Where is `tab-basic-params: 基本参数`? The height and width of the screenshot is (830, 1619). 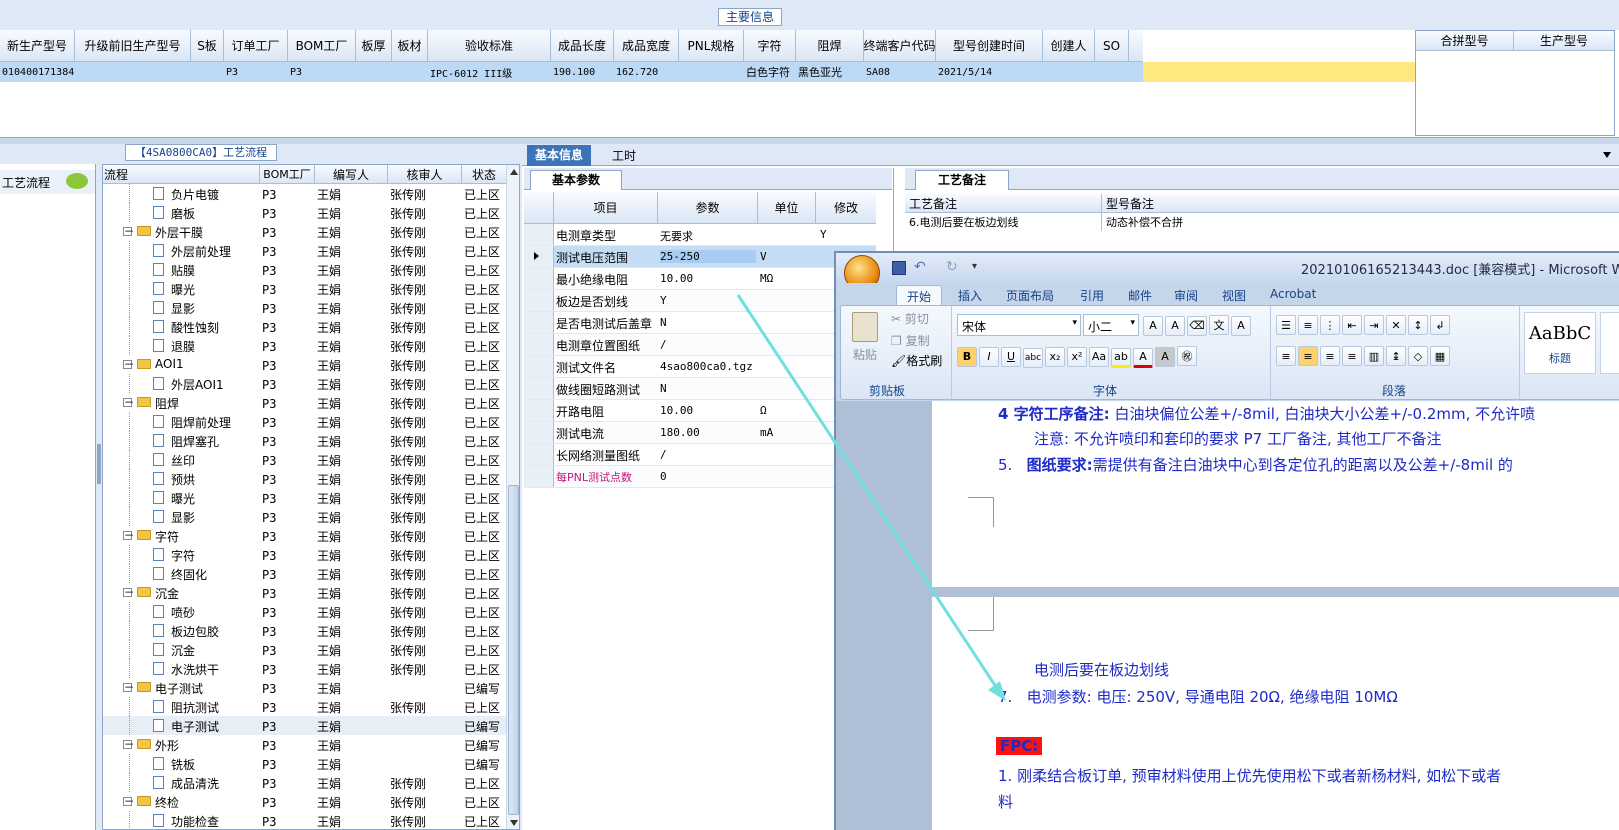
tab-basic-params: 基本参数 is located at coordinates (576, 180).